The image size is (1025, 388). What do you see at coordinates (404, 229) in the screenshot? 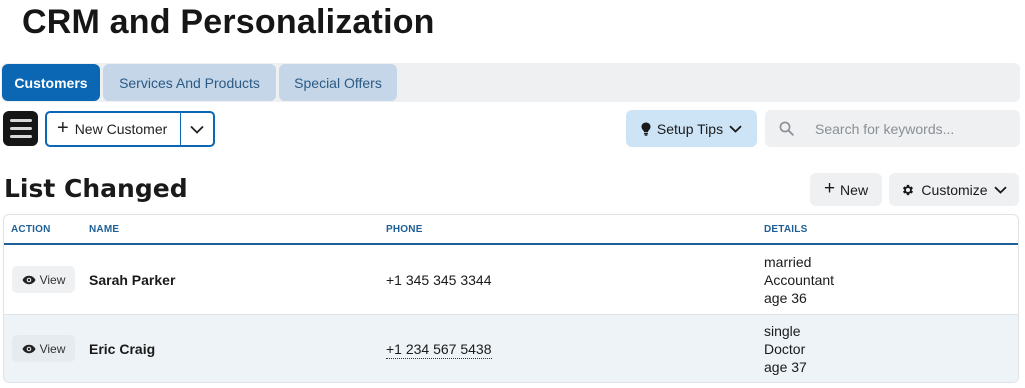
I see `column-header-phone: PHONE` at bounding box center [404, 229].